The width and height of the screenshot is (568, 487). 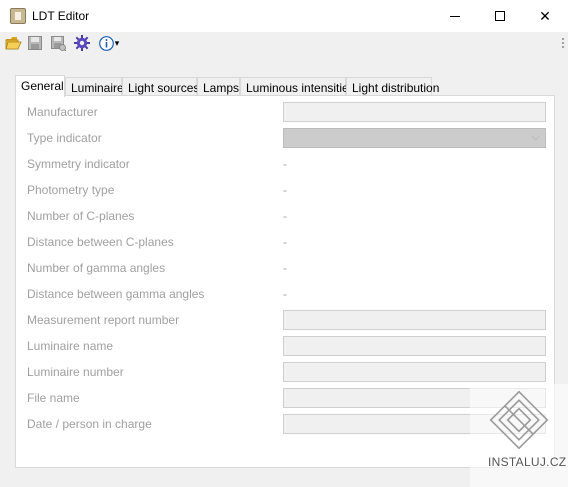 I want to click on symmetry-indicator-label: Symmetry indicator, so click(x=78, y=164).